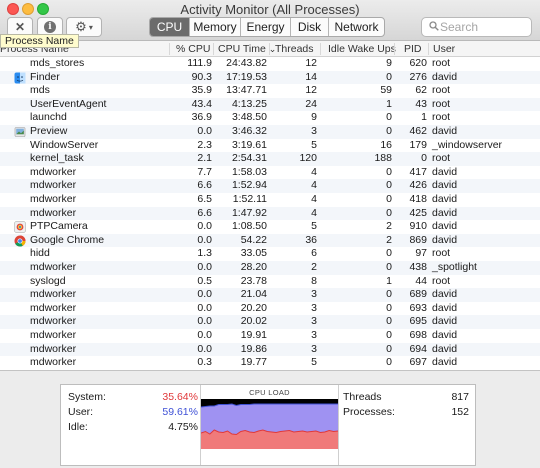  Describe the element at coordinates (270, 77) in the screenshot. I see `table-row: Finder 90.3 17:19.53 14 0 276 david` at that location.